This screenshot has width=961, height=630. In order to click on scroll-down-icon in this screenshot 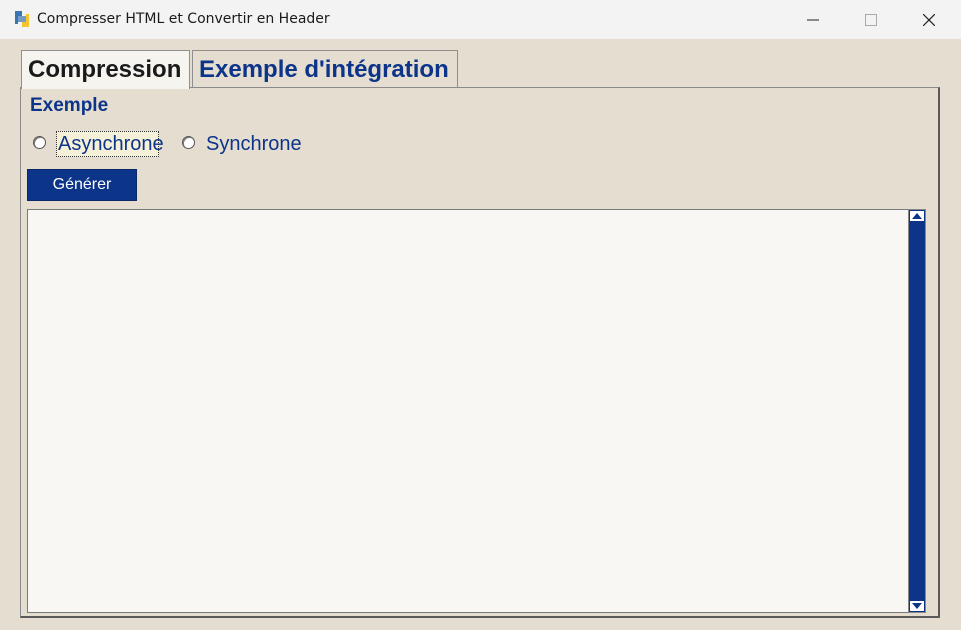, I will do `click(917, 606)`.